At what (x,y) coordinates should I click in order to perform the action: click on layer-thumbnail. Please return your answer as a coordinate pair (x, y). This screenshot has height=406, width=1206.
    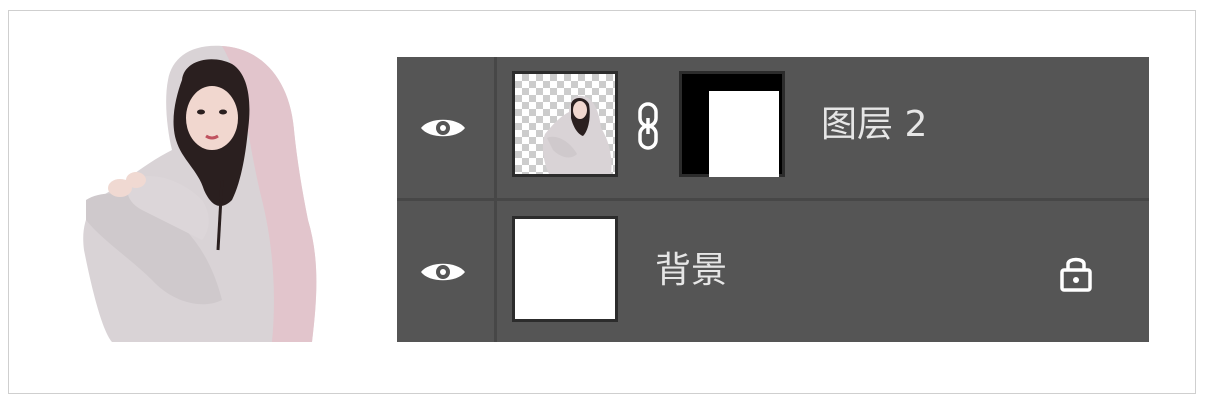
    Looking at the image, I should click on (565, 124).